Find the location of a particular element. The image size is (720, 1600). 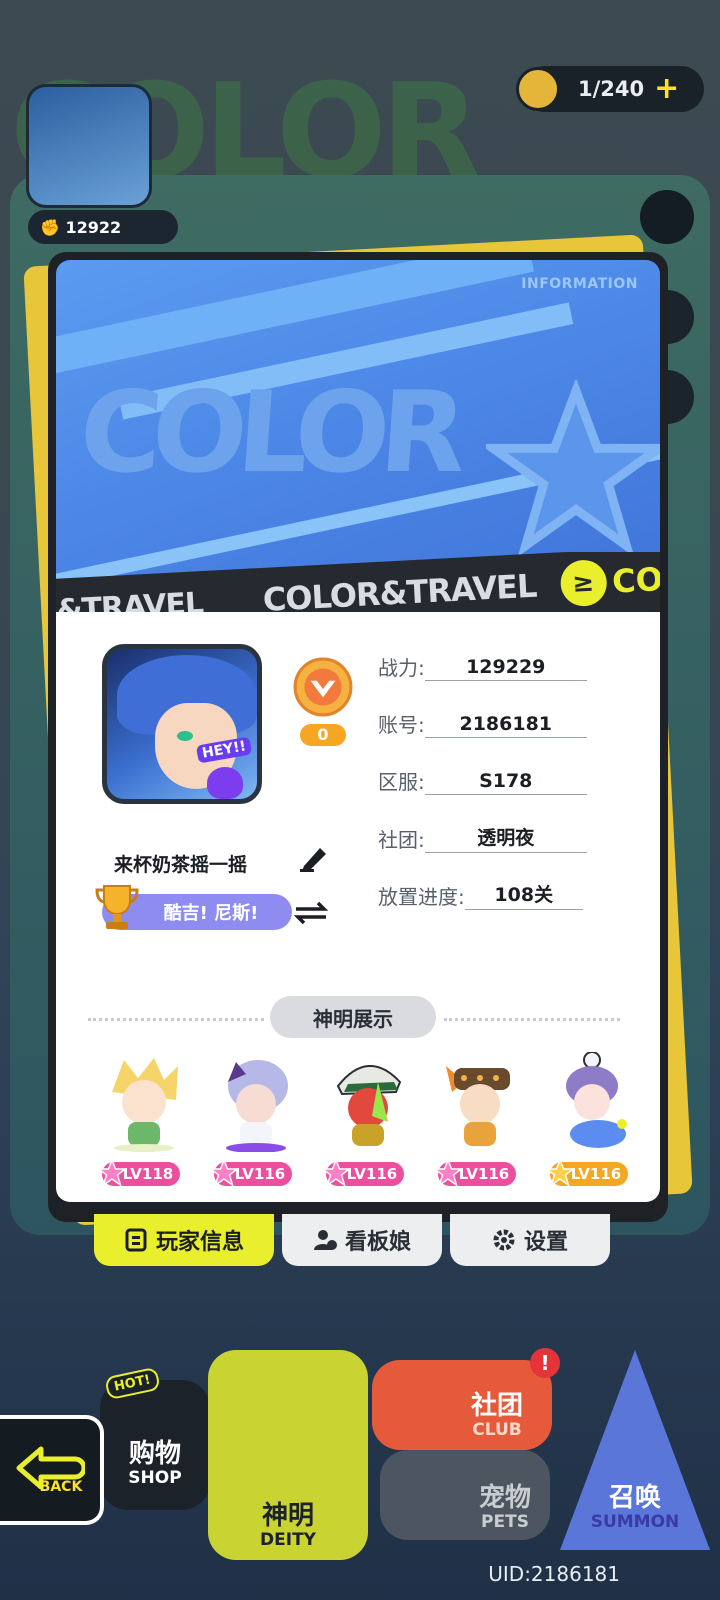

energy-counter: 1/240 + is located at coordinates (610, 89).